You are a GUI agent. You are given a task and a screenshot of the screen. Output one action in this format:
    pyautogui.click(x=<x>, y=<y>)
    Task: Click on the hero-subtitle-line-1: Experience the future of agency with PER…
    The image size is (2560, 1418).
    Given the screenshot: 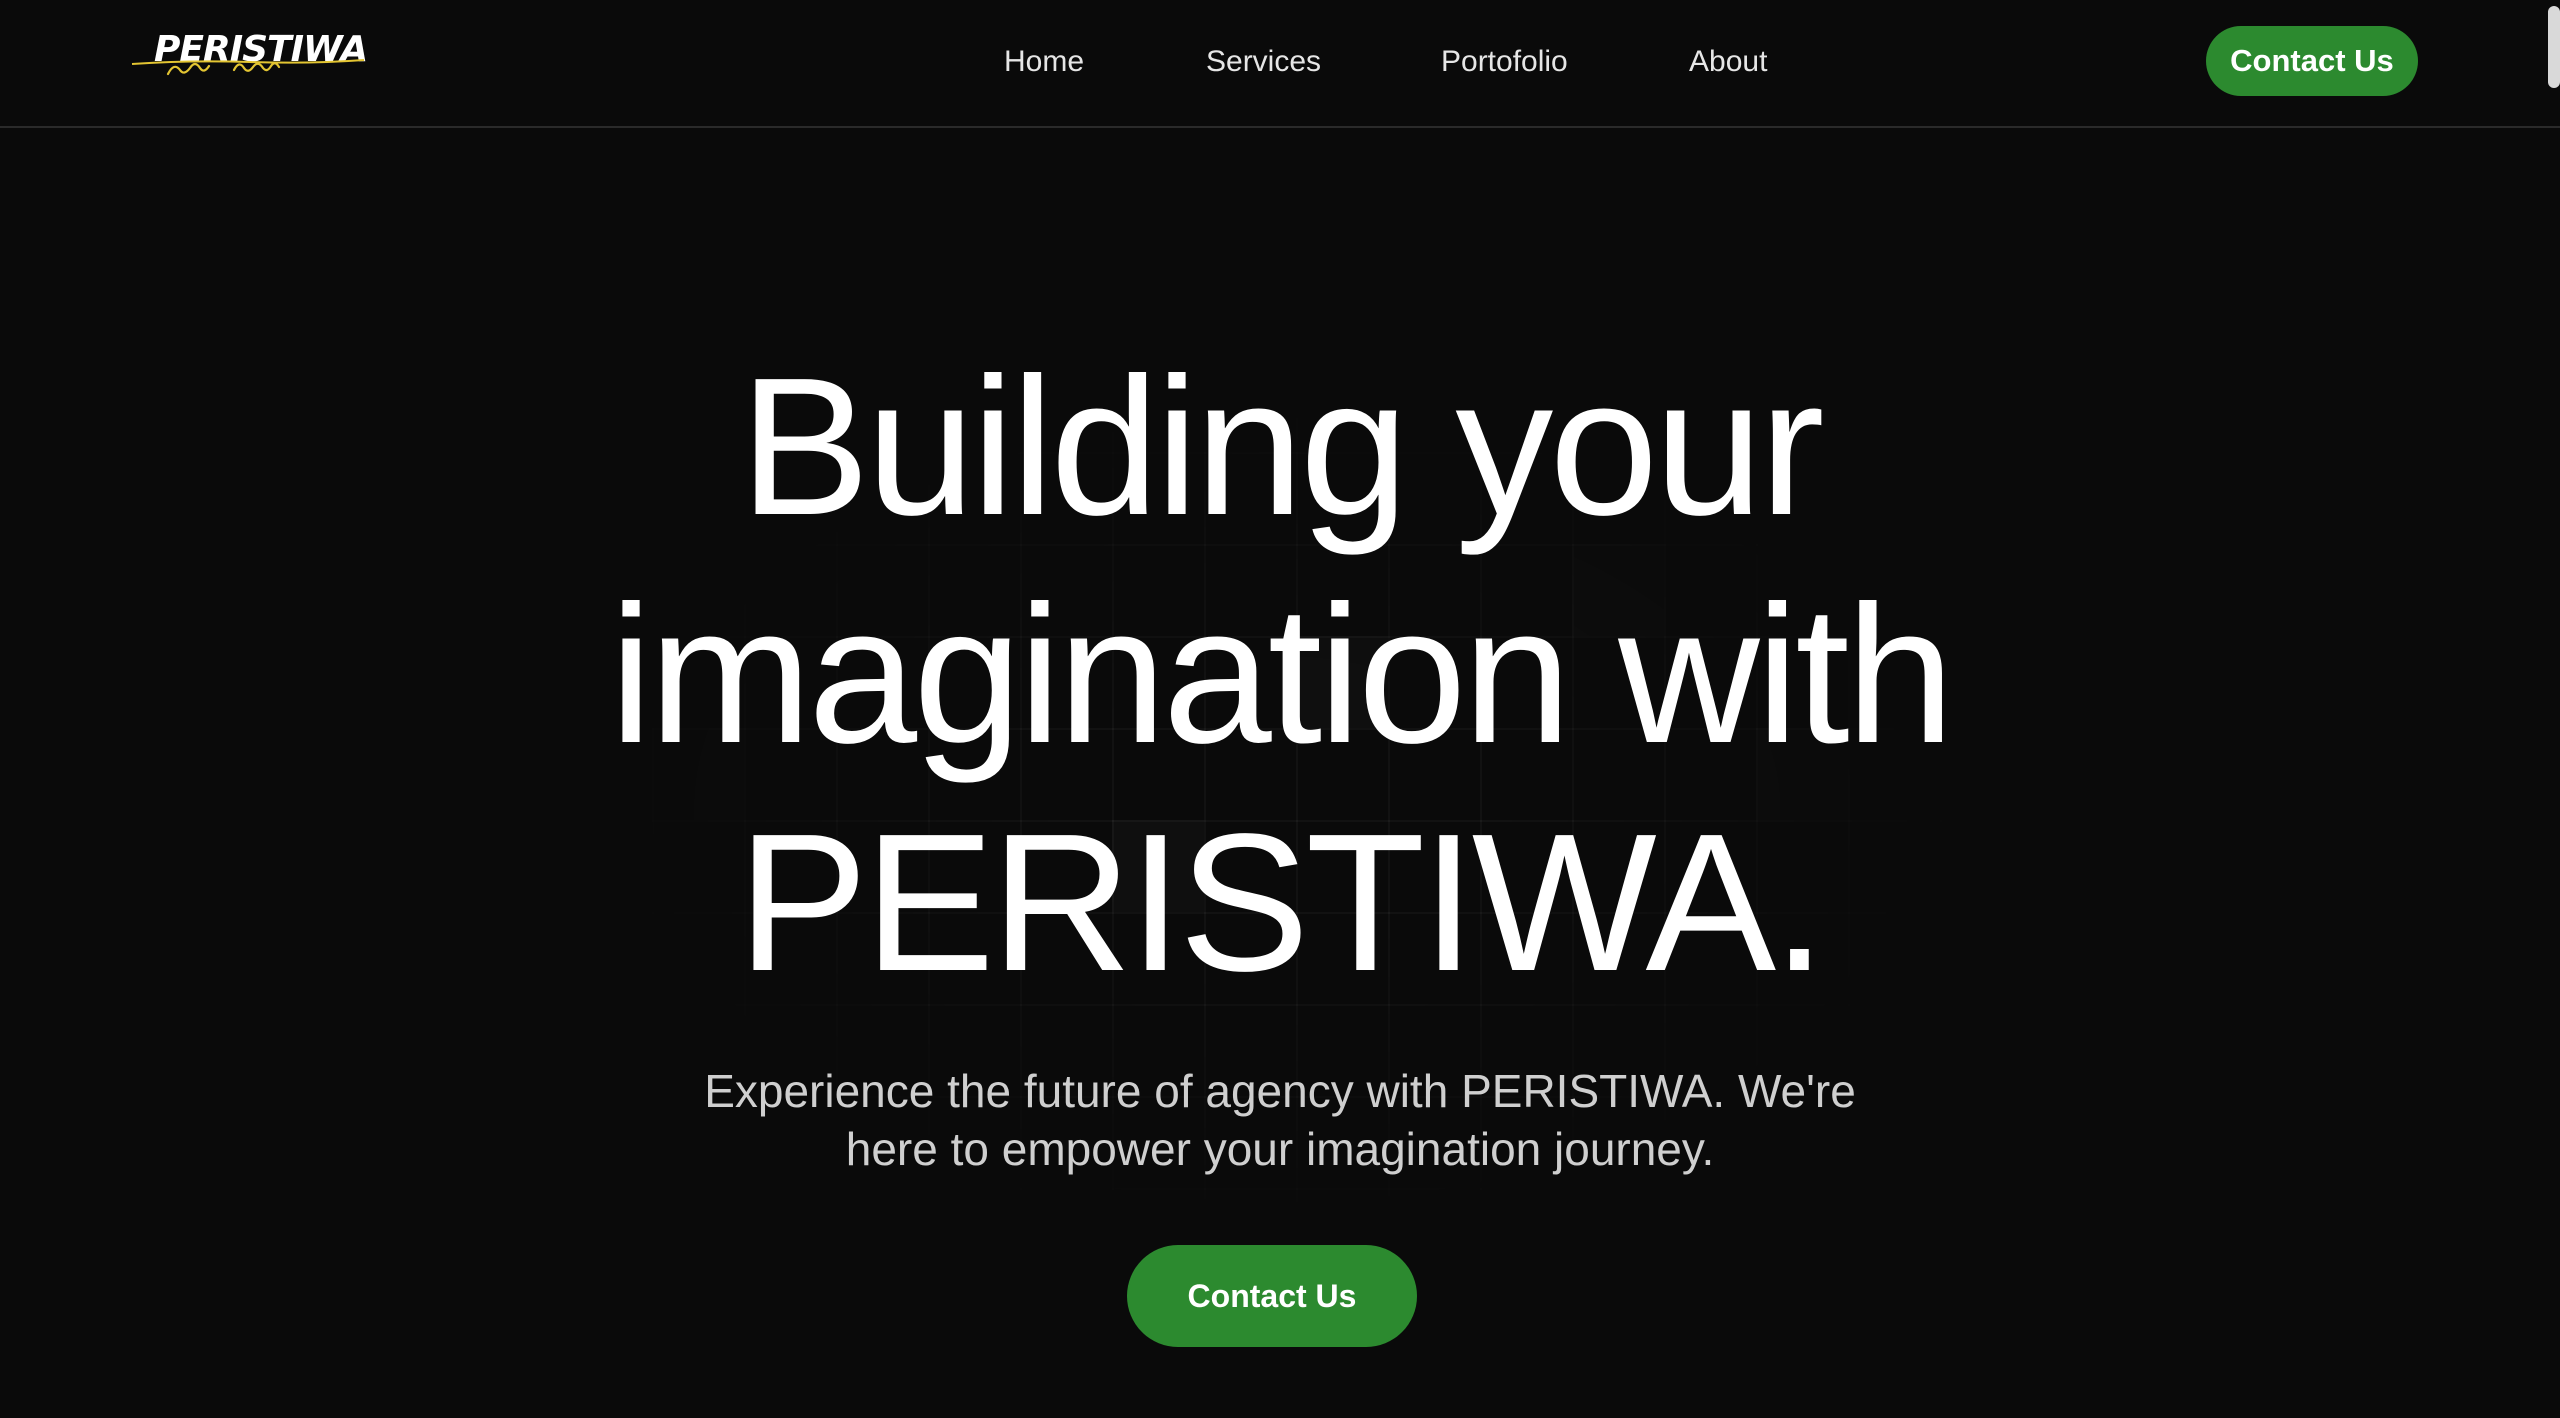 What is the action you would take?
    pyautogui.click(x=1280, y=1091)
    